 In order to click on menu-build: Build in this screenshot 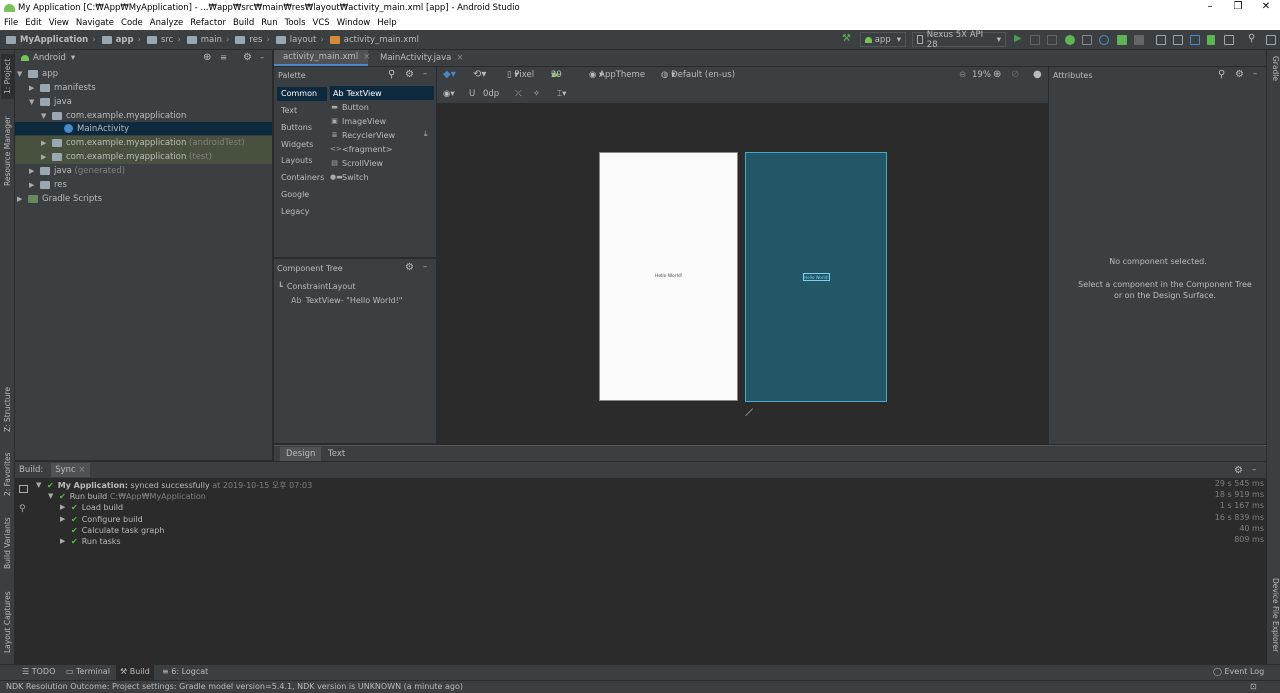, I will do `click(243, 23)`.